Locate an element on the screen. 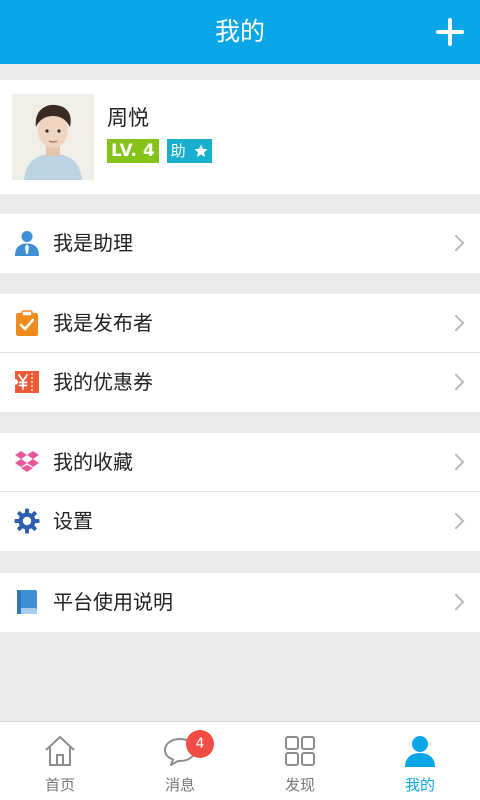  menu-item-favorites: 我的收藏 is located at coordinates (240, 462).